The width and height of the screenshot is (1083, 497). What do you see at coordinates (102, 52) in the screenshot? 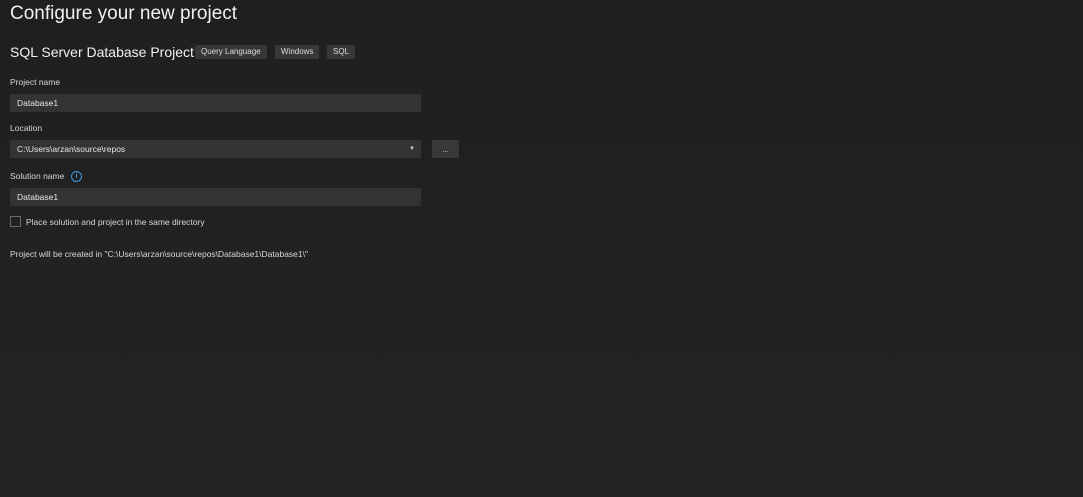
I see `project-type-title: SQL Server Database Project` at bounding box center [102, 52].